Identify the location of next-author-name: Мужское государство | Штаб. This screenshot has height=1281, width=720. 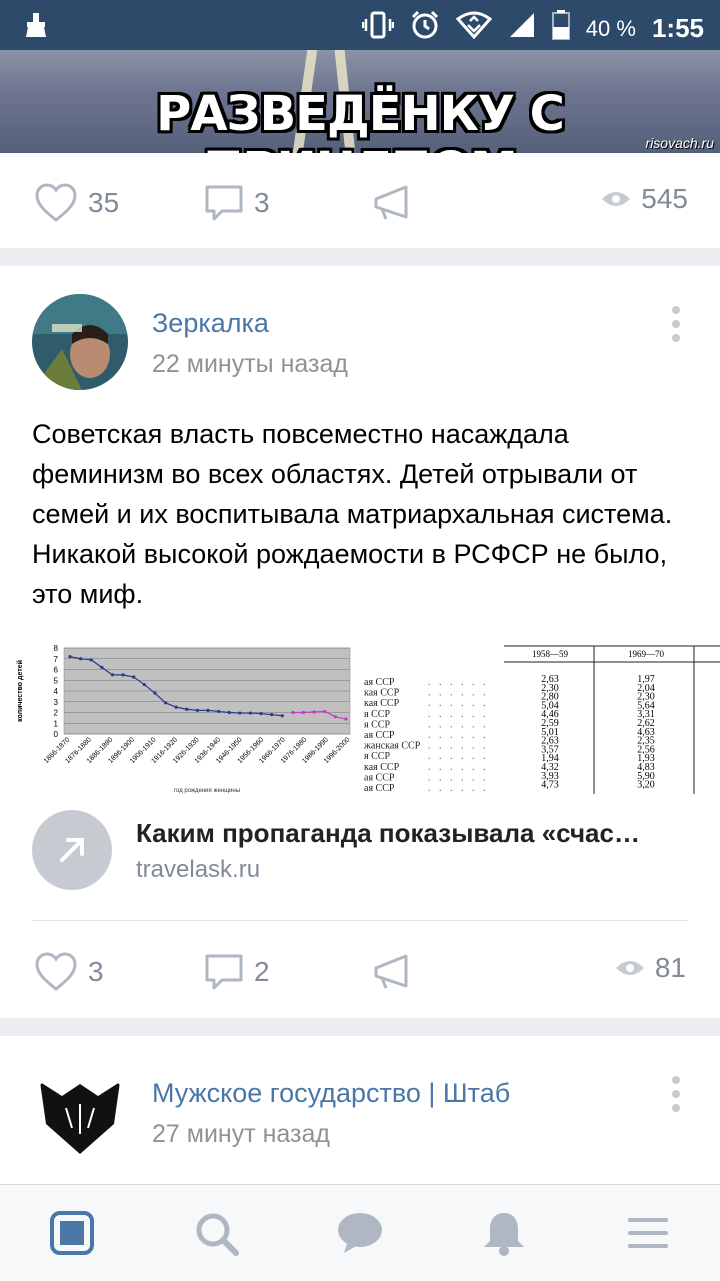
(331, 1093).